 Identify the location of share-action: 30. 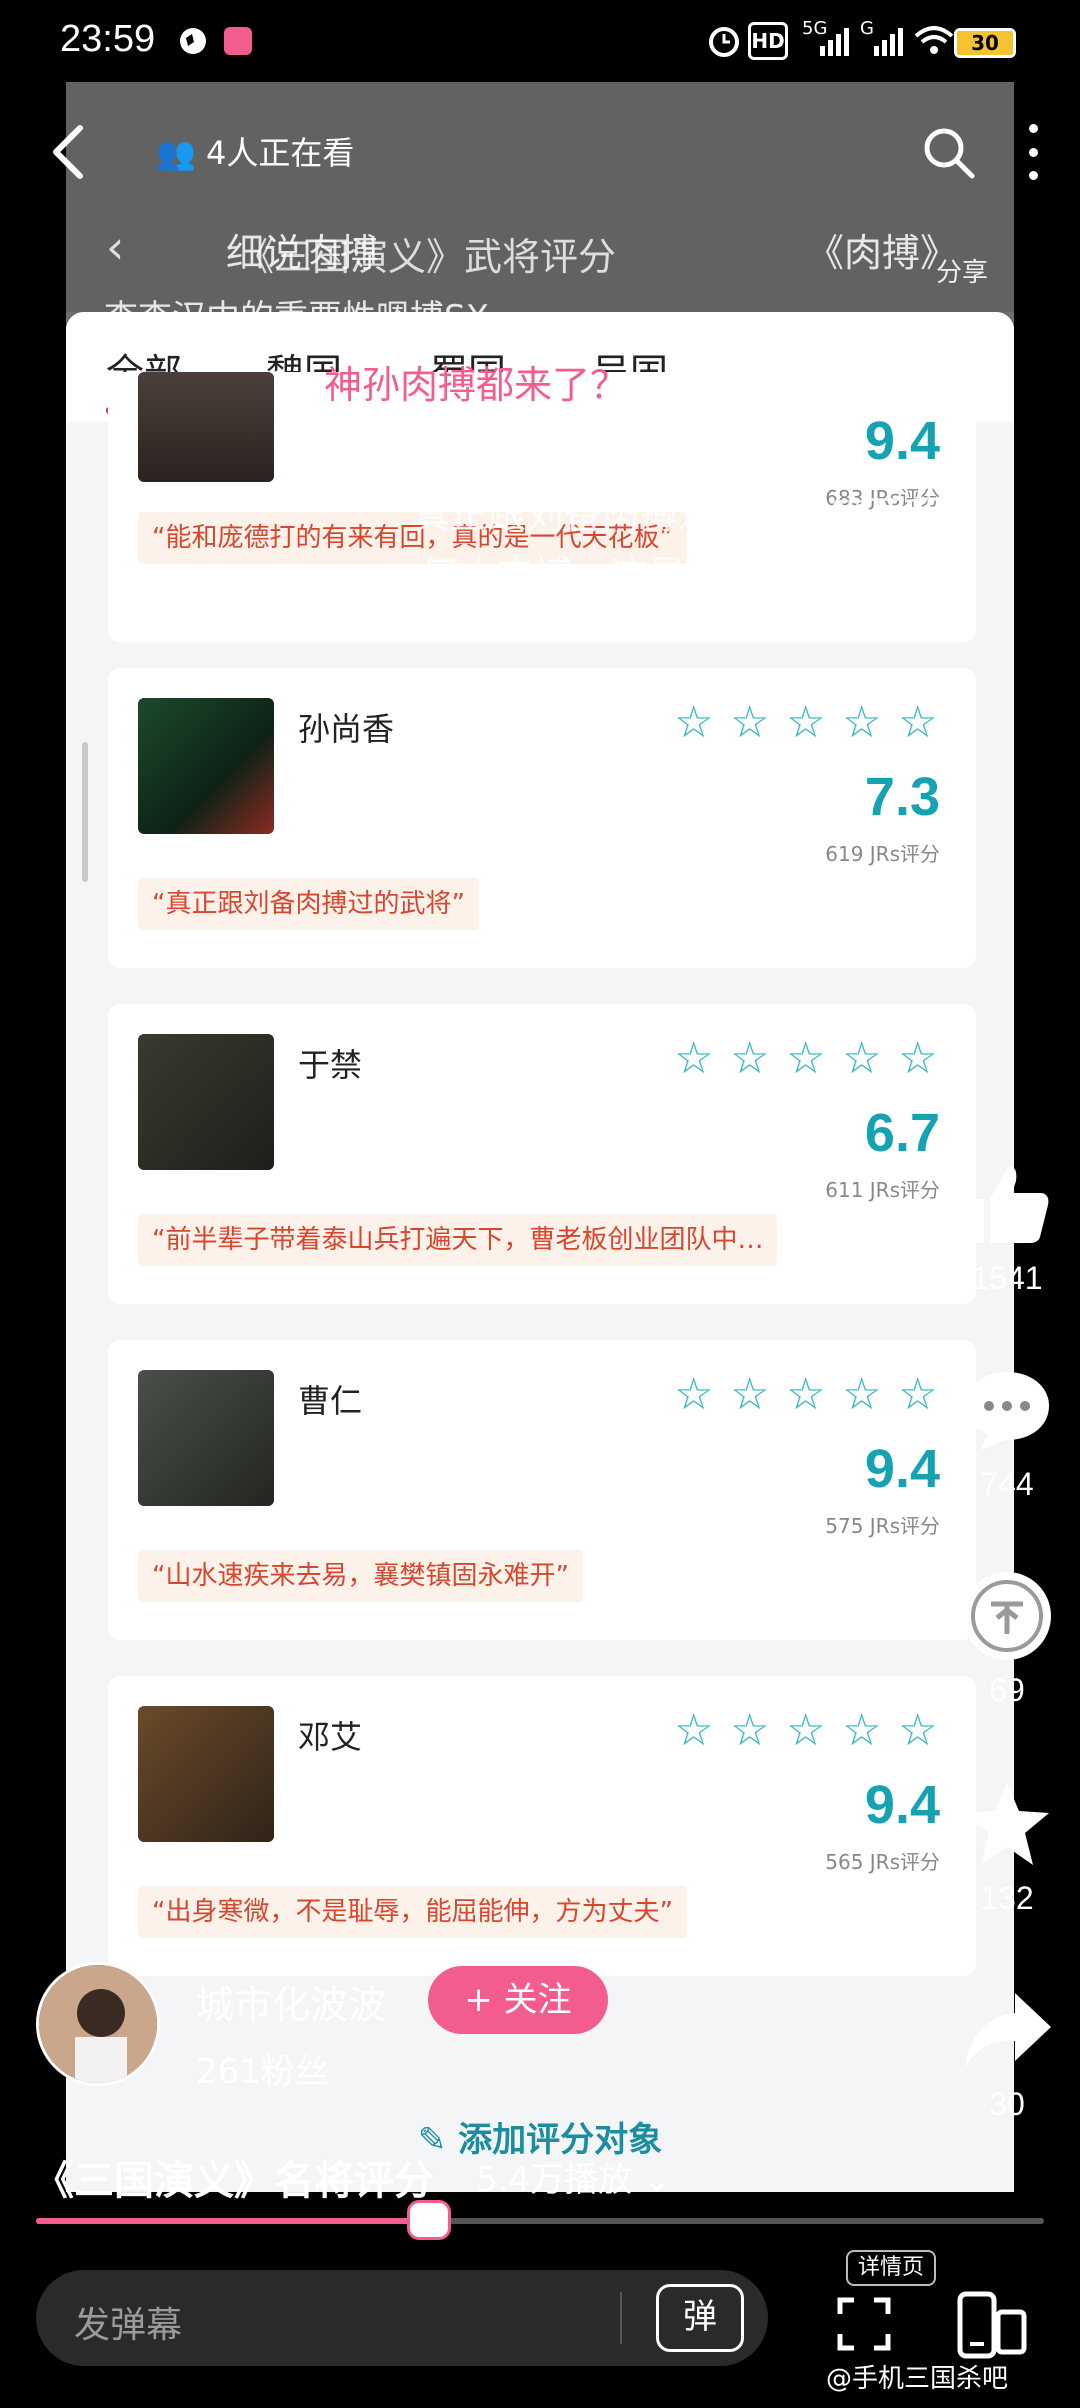
(1007, 2052).